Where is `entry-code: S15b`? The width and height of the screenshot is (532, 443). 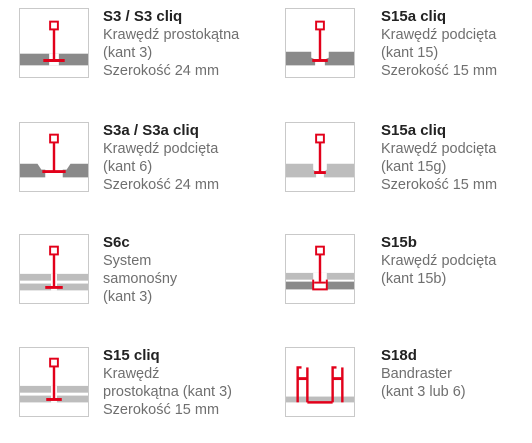
entry-code: S15b is located at coordinates (399, 242).